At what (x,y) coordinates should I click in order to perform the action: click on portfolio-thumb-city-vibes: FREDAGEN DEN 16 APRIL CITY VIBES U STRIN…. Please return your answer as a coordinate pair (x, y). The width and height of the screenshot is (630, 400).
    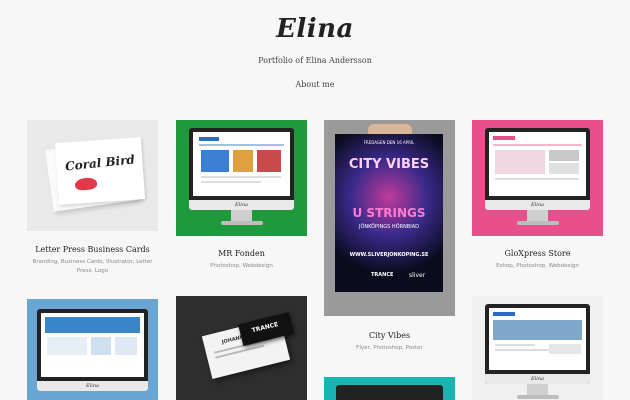
    Looking at the image, I should click on (389, 218).